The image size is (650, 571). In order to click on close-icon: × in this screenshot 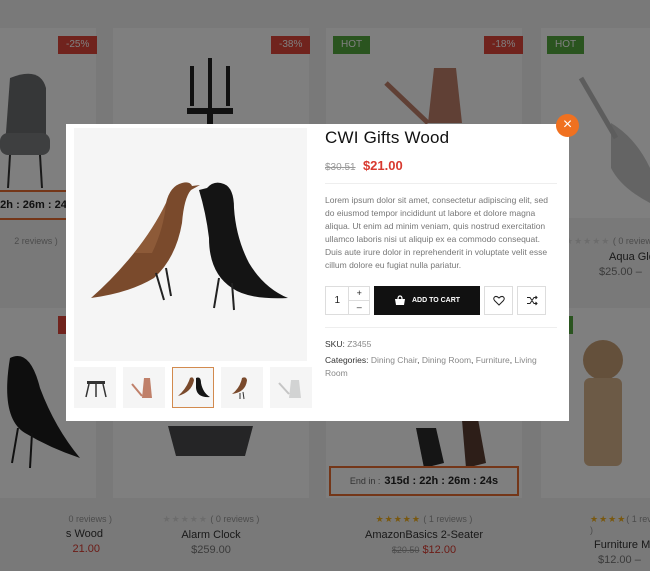, I will do `click(567, 124)`.